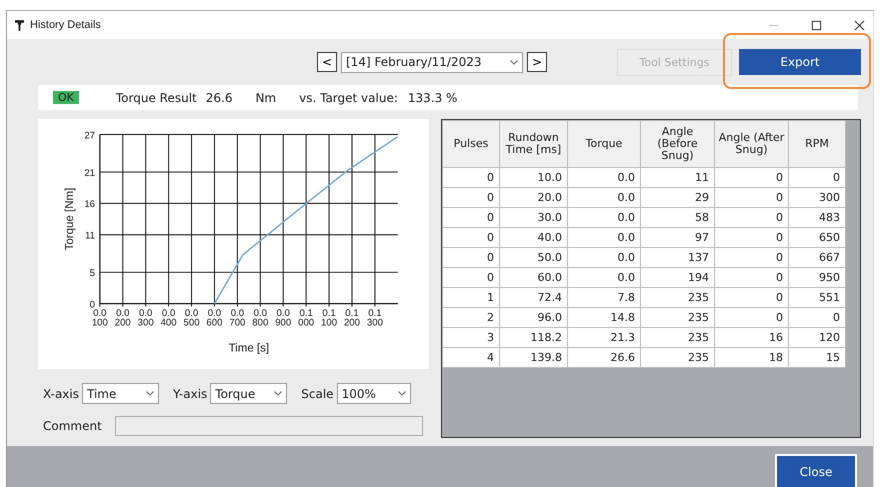 This screenshot has height=487, width=880. I want to click on close-button: Close, so click(816, 470).